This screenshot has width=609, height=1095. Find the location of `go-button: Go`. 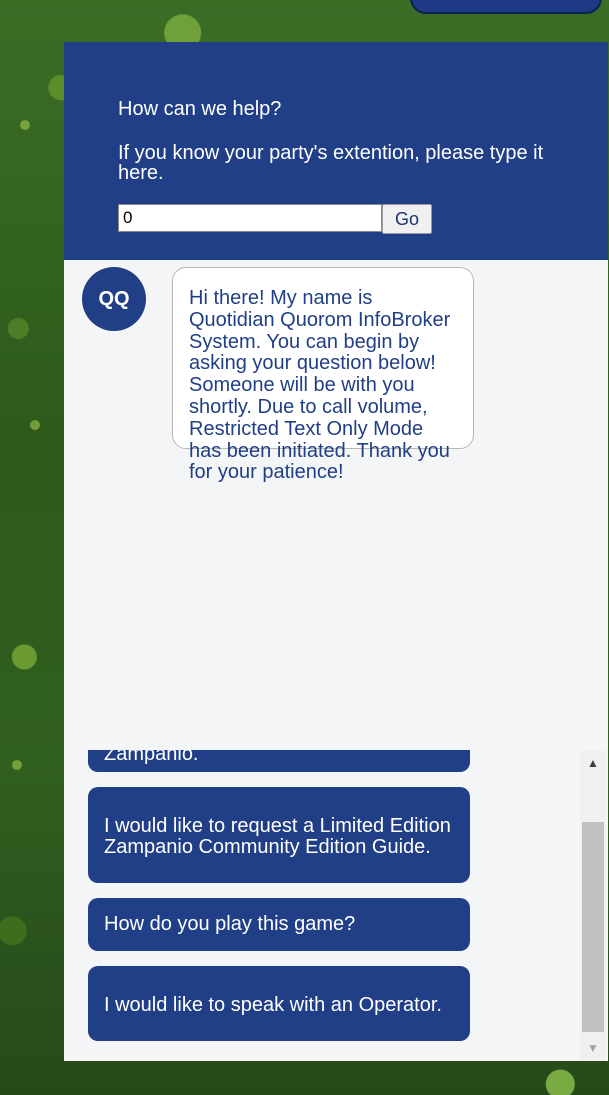

go-button: Go is located at coordinates (407, 219).